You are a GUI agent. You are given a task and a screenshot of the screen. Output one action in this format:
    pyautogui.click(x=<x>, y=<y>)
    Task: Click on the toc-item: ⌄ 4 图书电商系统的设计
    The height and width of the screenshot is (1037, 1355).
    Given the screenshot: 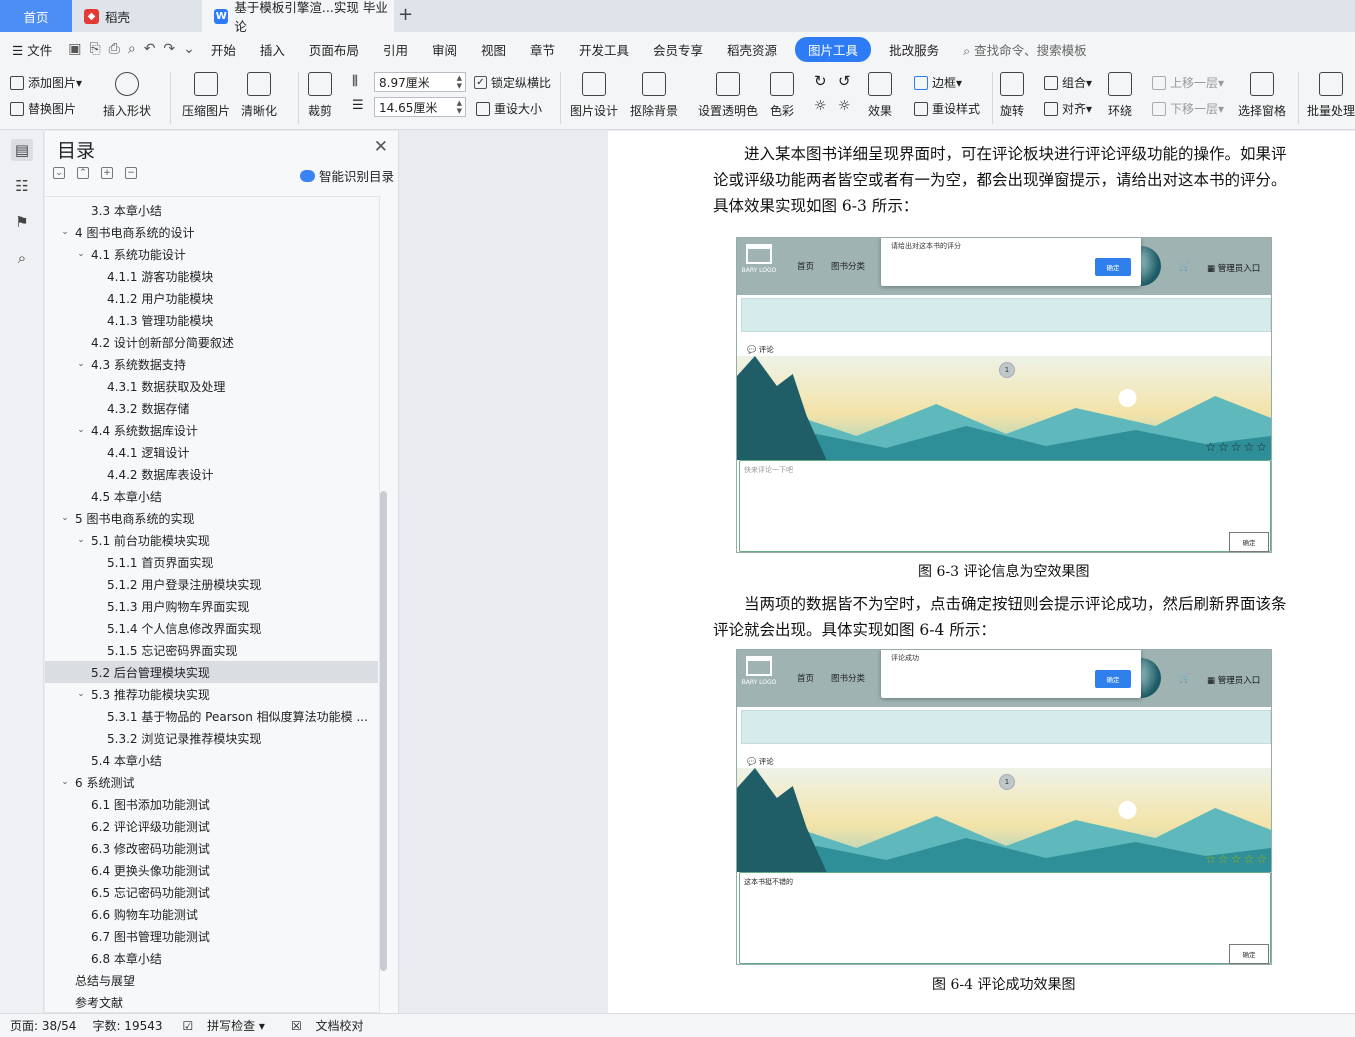 What is the action you would take?
    pyautogui.click(x=211, y=232)
    